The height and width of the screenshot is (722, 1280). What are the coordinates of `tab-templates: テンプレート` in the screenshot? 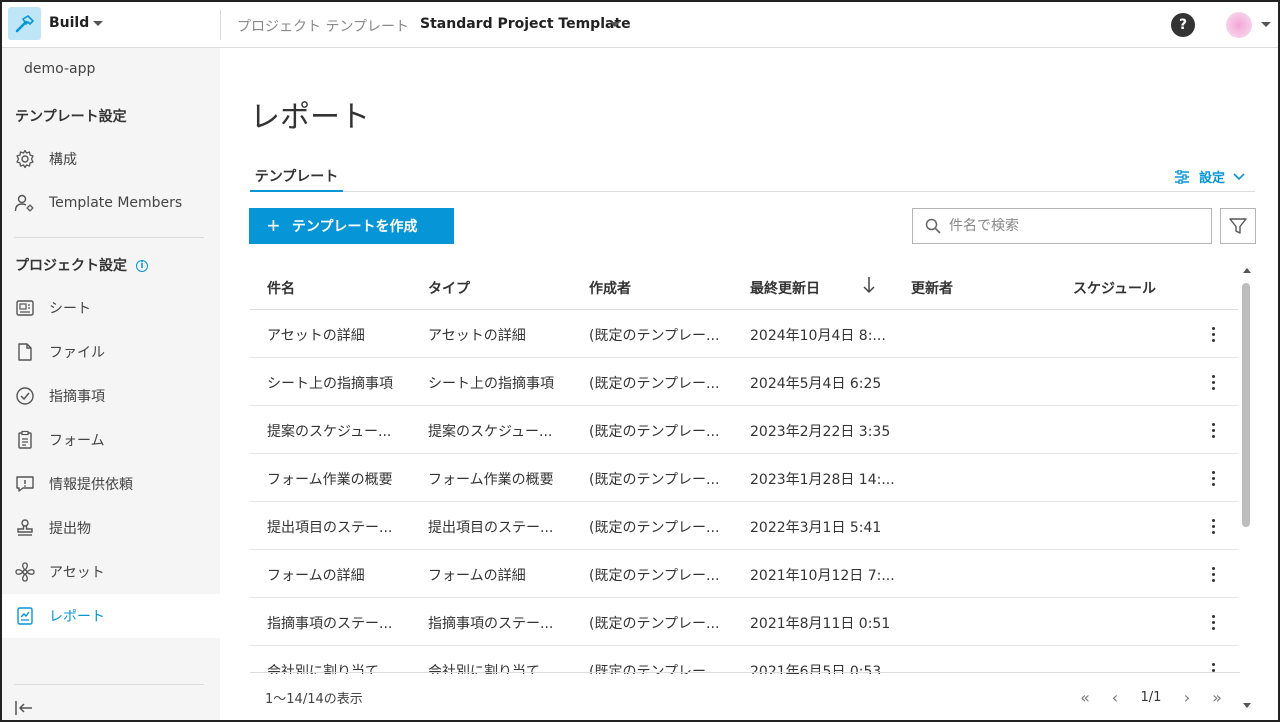 It's located at (296, 179).